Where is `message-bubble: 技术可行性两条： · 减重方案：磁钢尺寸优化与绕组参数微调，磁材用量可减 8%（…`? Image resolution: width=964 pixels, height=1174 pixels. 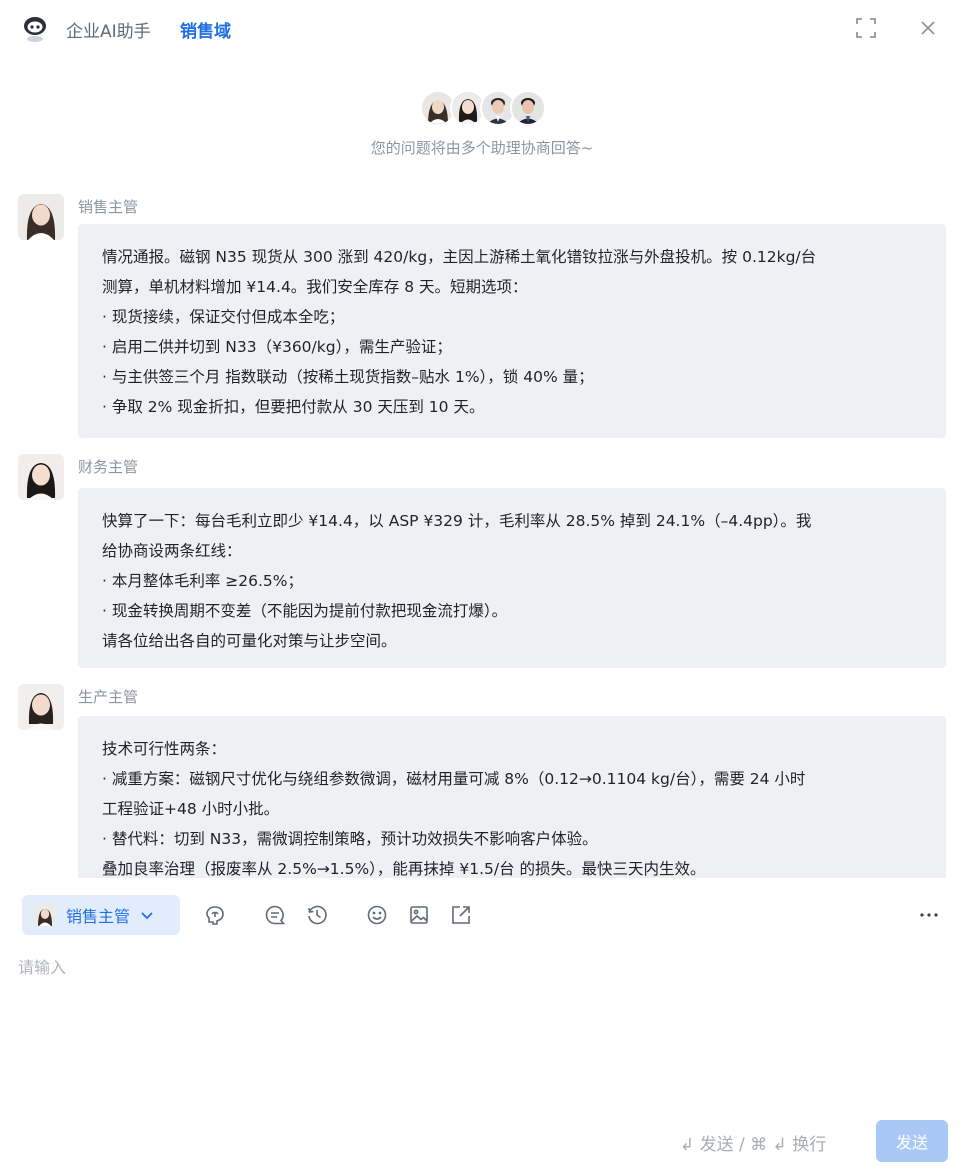
message-bubble: 技术可行性两条： · 减重方案：磁钢尺寸优化与绕组参数微调，磁材用量可减 8%（… is located at coordinates (512, 797).